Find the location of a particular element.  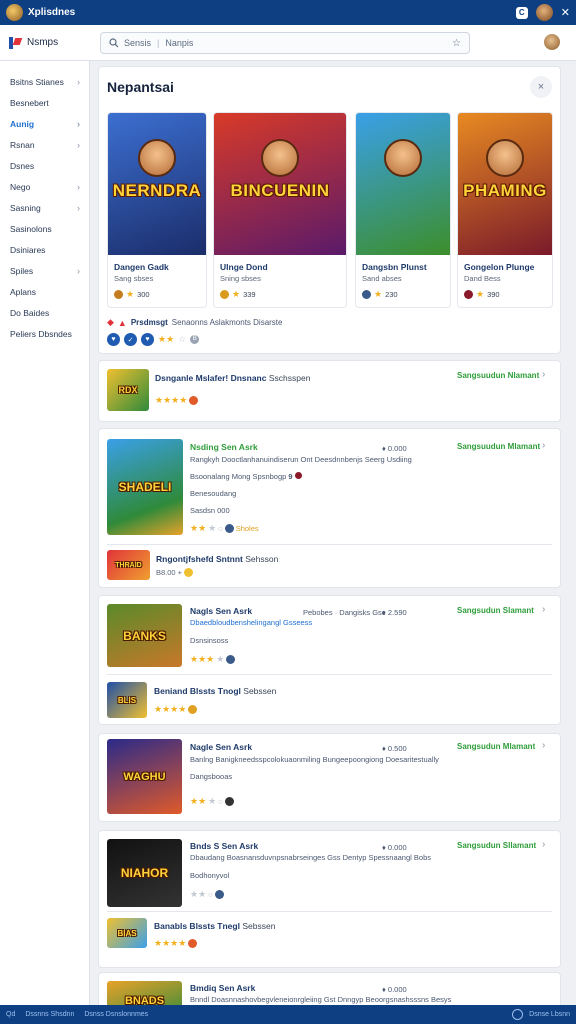

user-avatar is located at coordinates (552, 42).